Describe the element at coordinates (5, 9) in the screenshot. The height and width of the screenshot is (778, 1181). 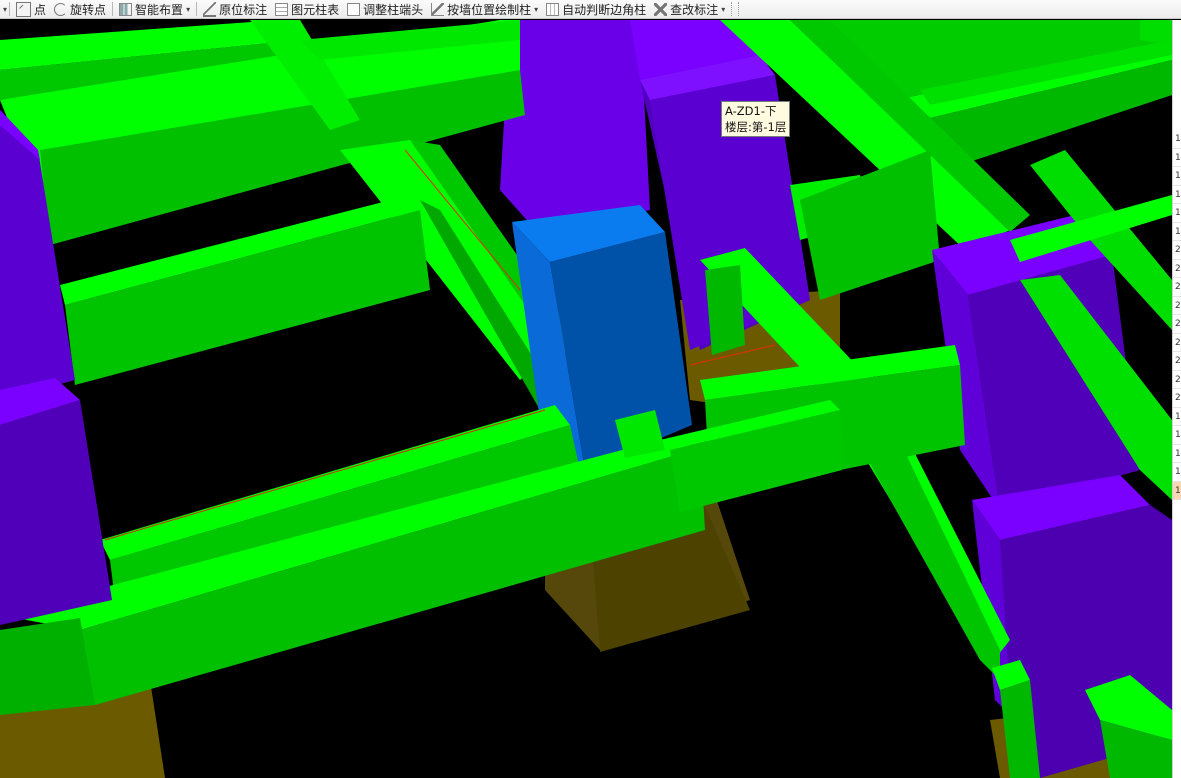
I see `toolbar-overflow-dropdown: ▾` at that location.